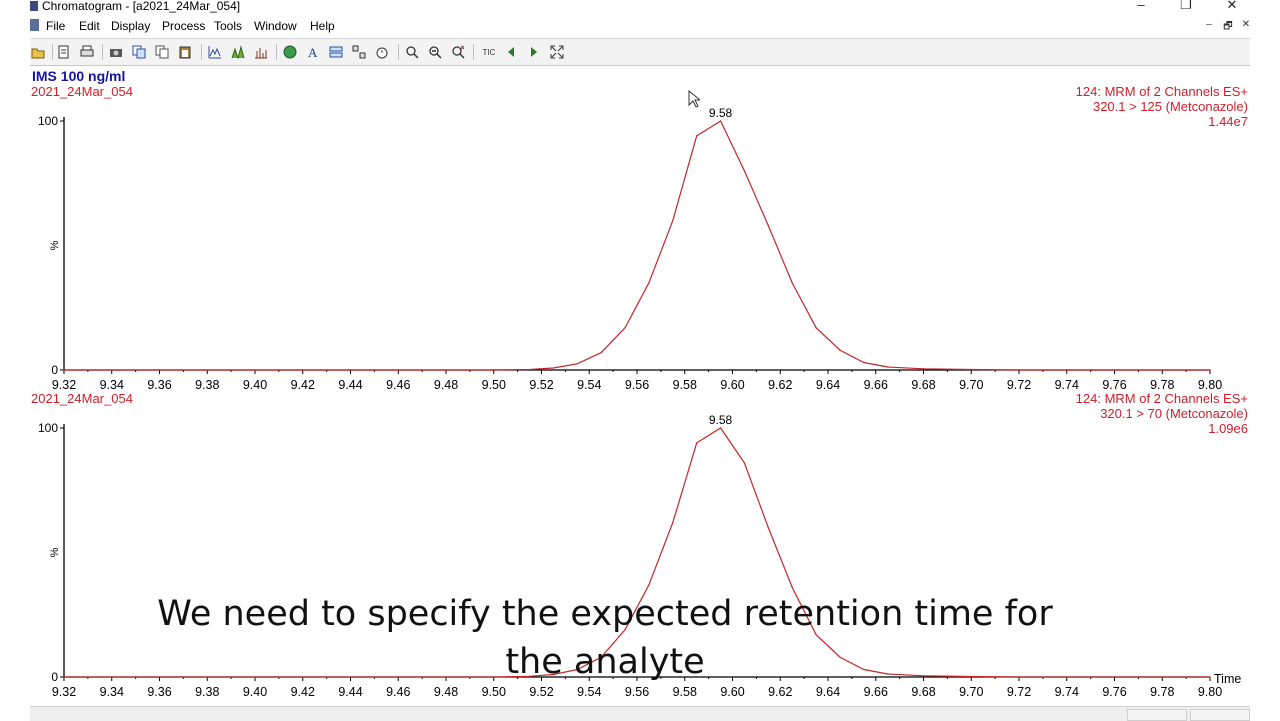  Describe the element at coordinates (1209, 24) in the screenshot. I see `mdi-minimize-button: –` at that location.